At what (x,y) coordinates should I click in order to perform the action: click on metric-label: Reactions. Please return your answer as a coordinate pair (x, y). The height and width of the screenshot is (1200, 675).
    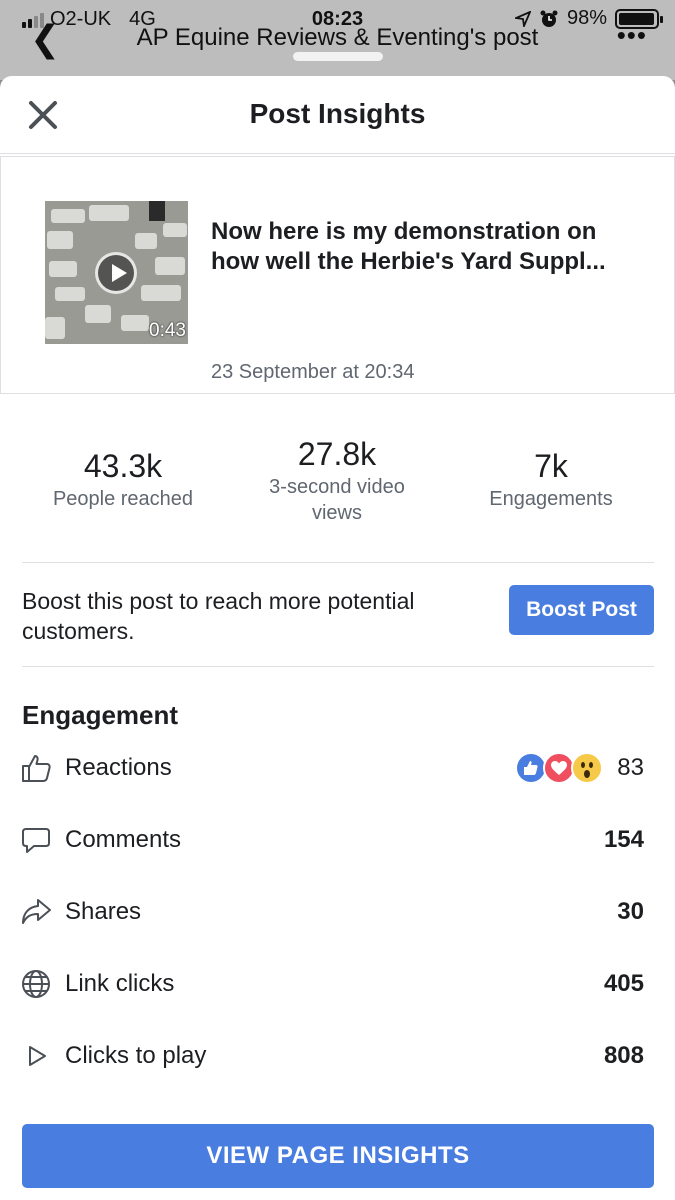
    Looking at the image, I should click on (118, 767).